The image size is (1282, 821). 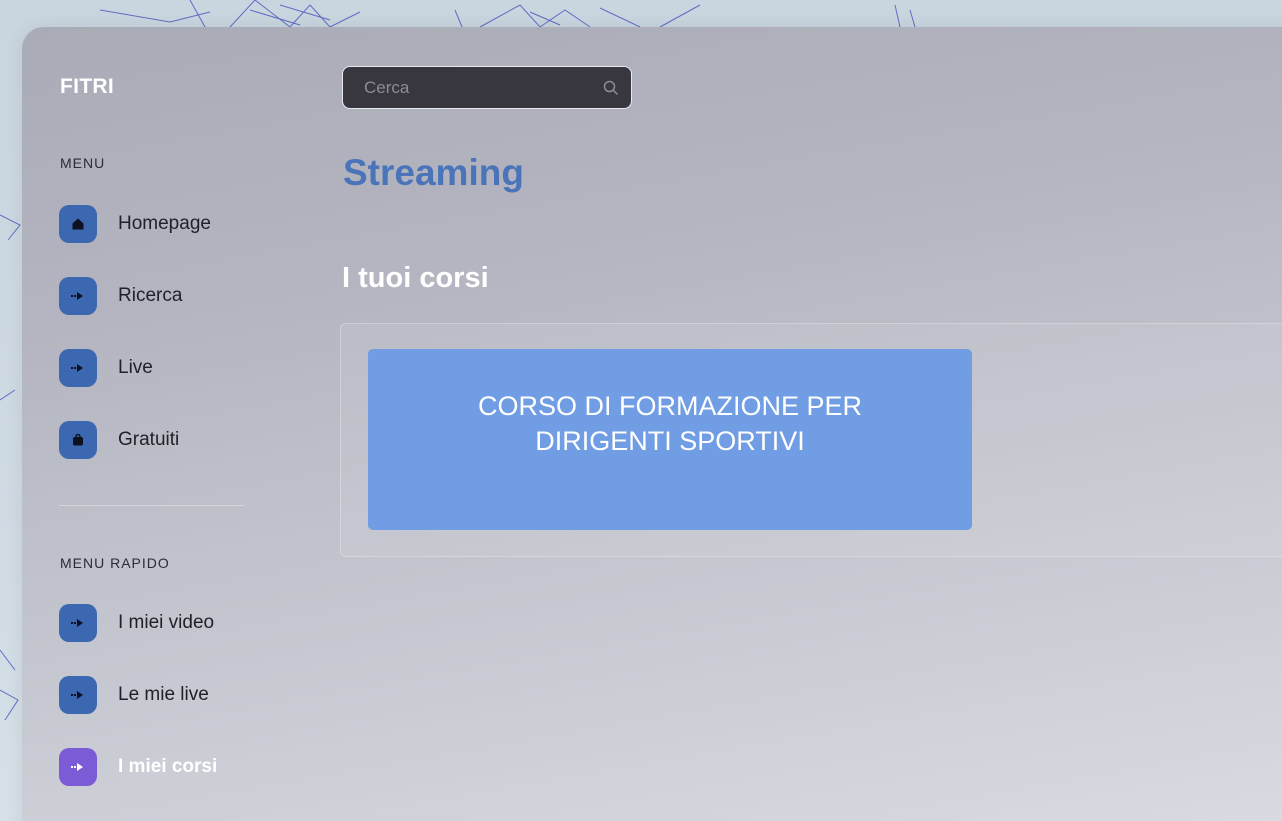 What do you see at coordinates (433, 172) in the screenshot?
I see `page-title: Streaming` at bounding box center [433, 172].